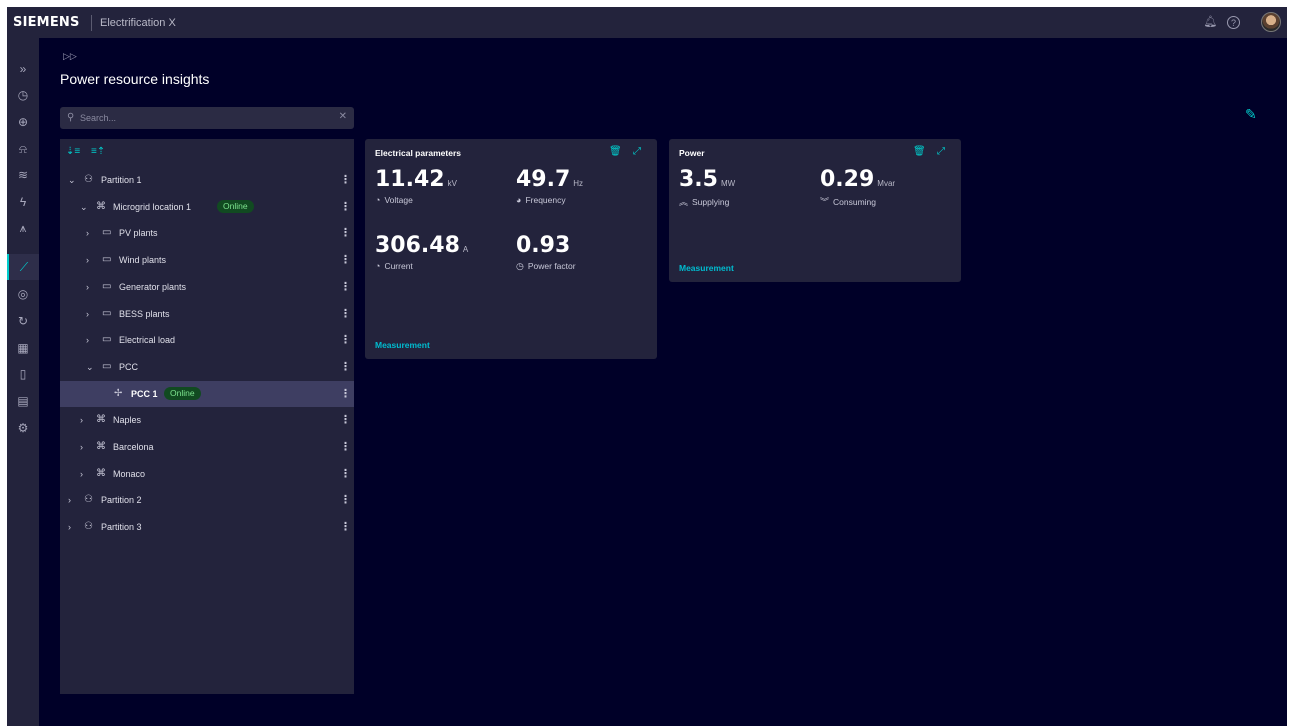 Image resolution: width=1292 pixels, height=726 pixels. What do you see at coordinates (23, 374) in the screenshot?
I see `document-icon: ▯` at bounding box center [23, 374].